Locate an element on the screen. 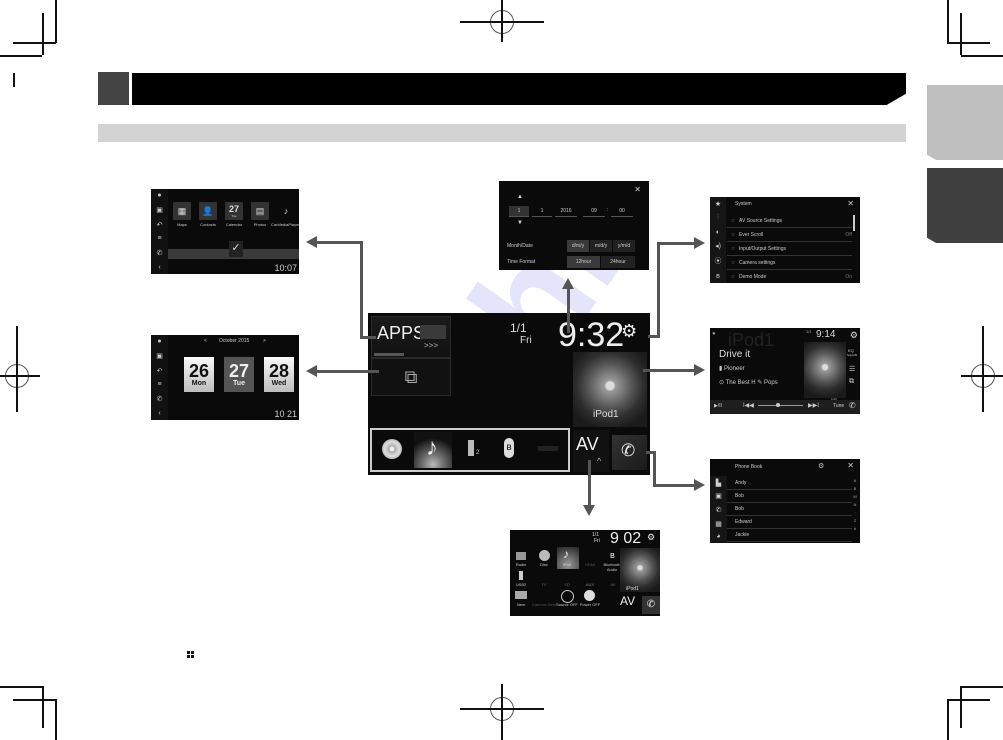 The width and height of the screenshot is (1003, 740). av-button: AV ^ is located at coordinates (591, 451).